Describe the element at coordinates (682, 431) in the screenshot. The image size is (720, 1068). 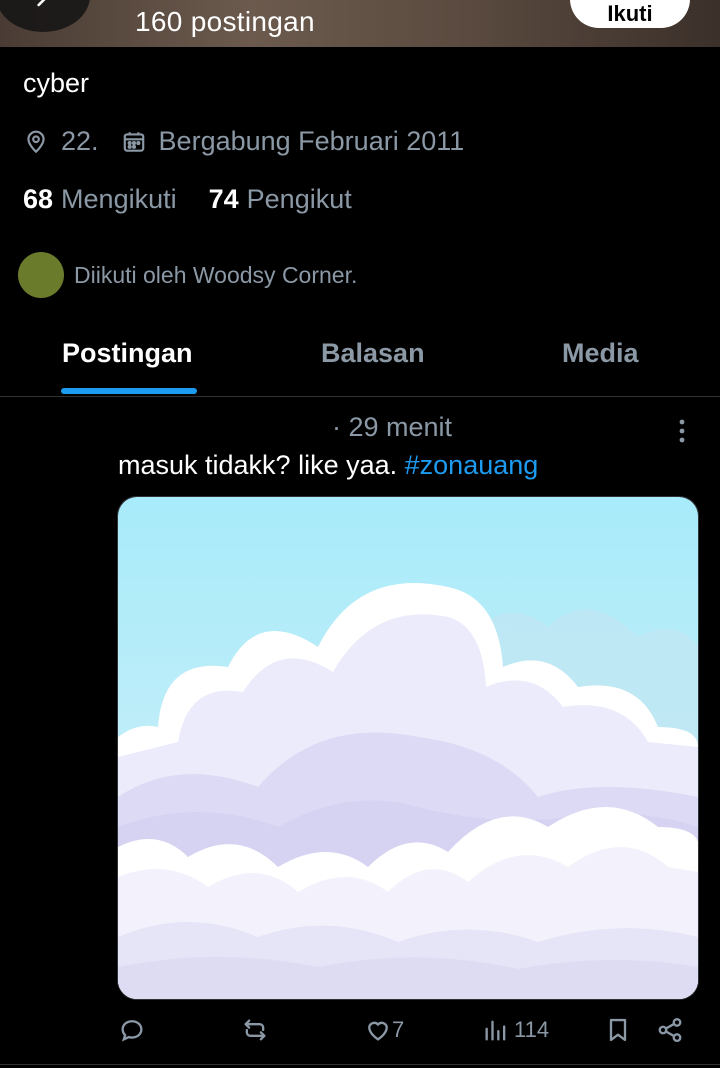
I see `more-vertical-icon` at that location.